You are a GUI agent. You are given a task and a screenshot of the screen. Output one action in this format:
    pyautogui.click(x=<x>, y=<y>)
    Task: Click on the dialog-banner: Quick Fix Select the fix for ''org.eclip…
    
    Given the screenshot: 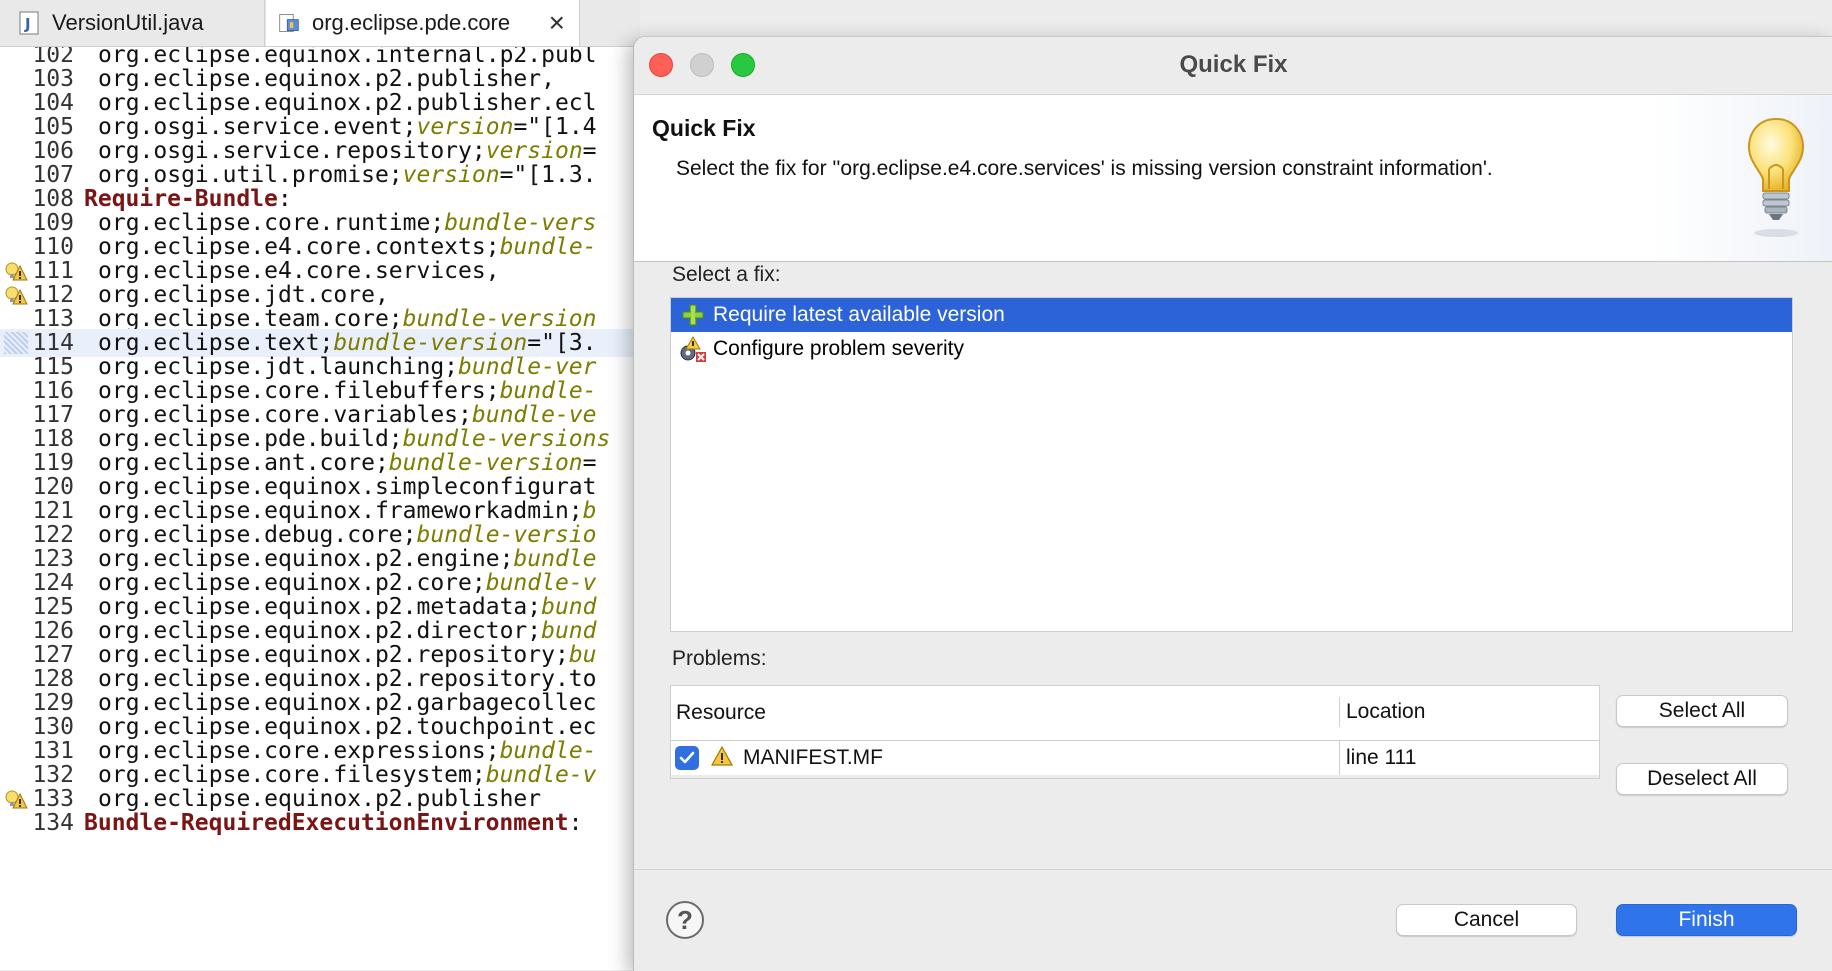 What is the action you would take?
    pyautogui.click(x=1233, y=178)
    